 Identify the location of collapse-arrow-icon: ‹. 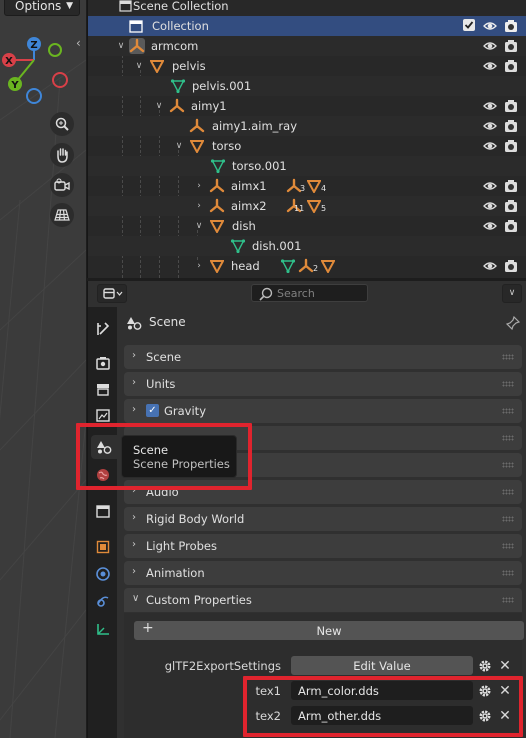
(78, 43).